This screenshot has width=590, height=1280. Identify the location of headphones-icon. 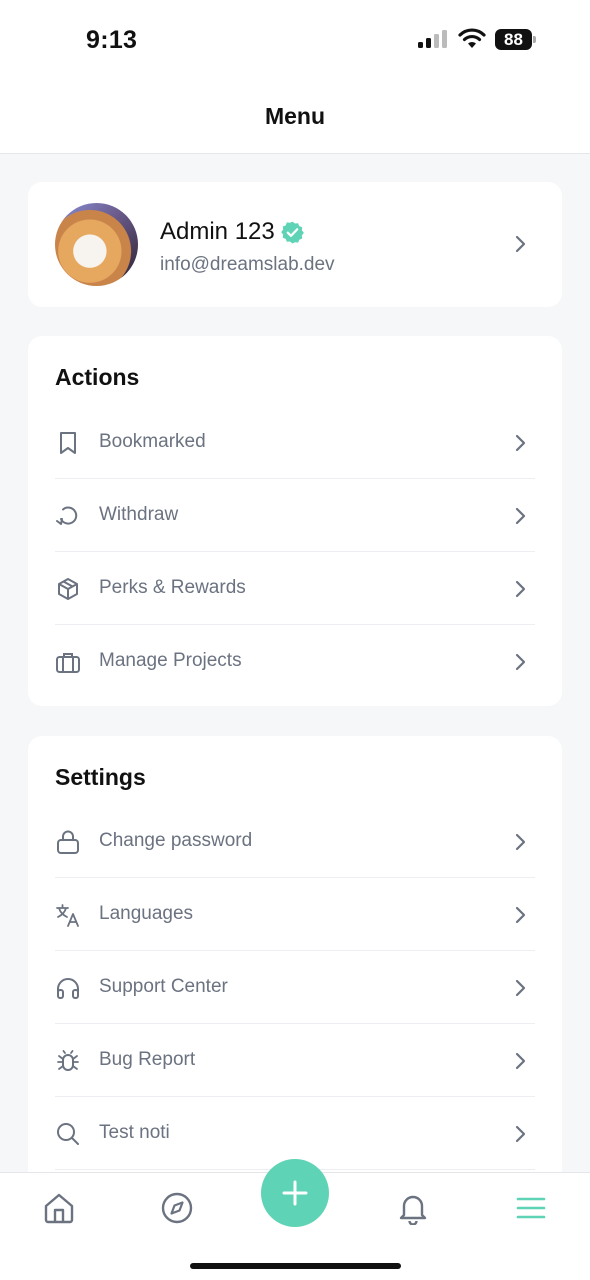
(68, 988).